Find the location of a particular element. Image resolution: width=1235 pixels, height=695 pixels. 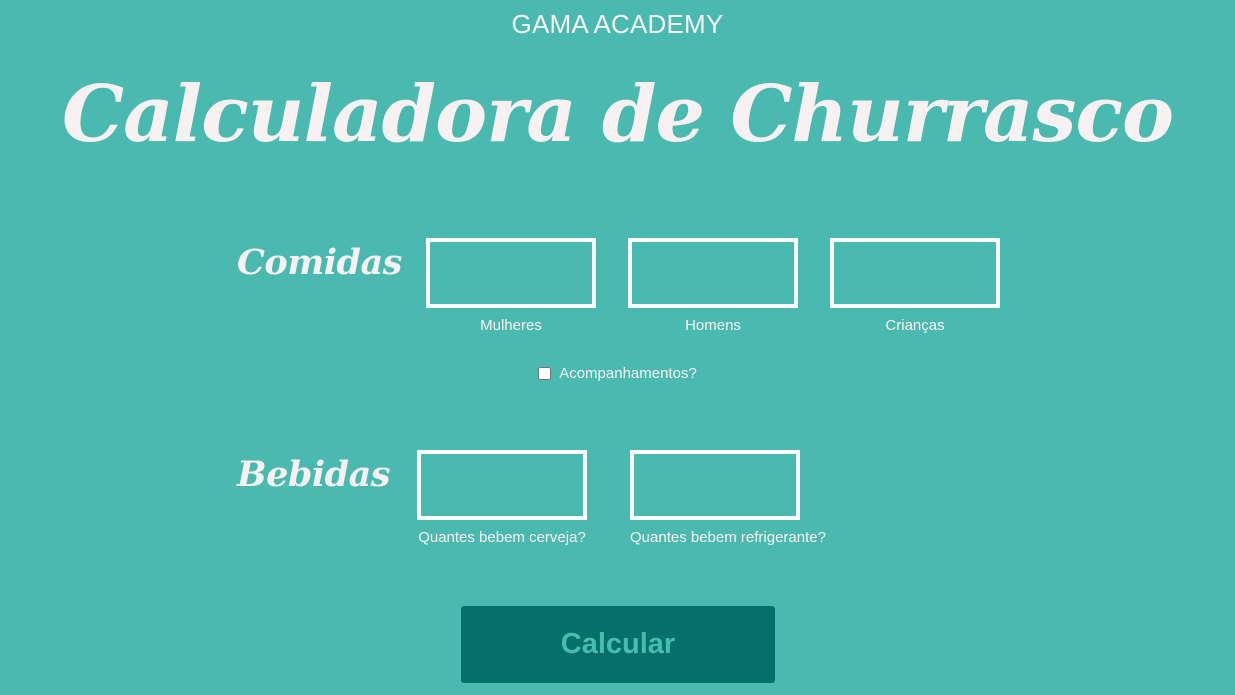

field-mulheres: Mulheres is located at coordinates (511, 286).